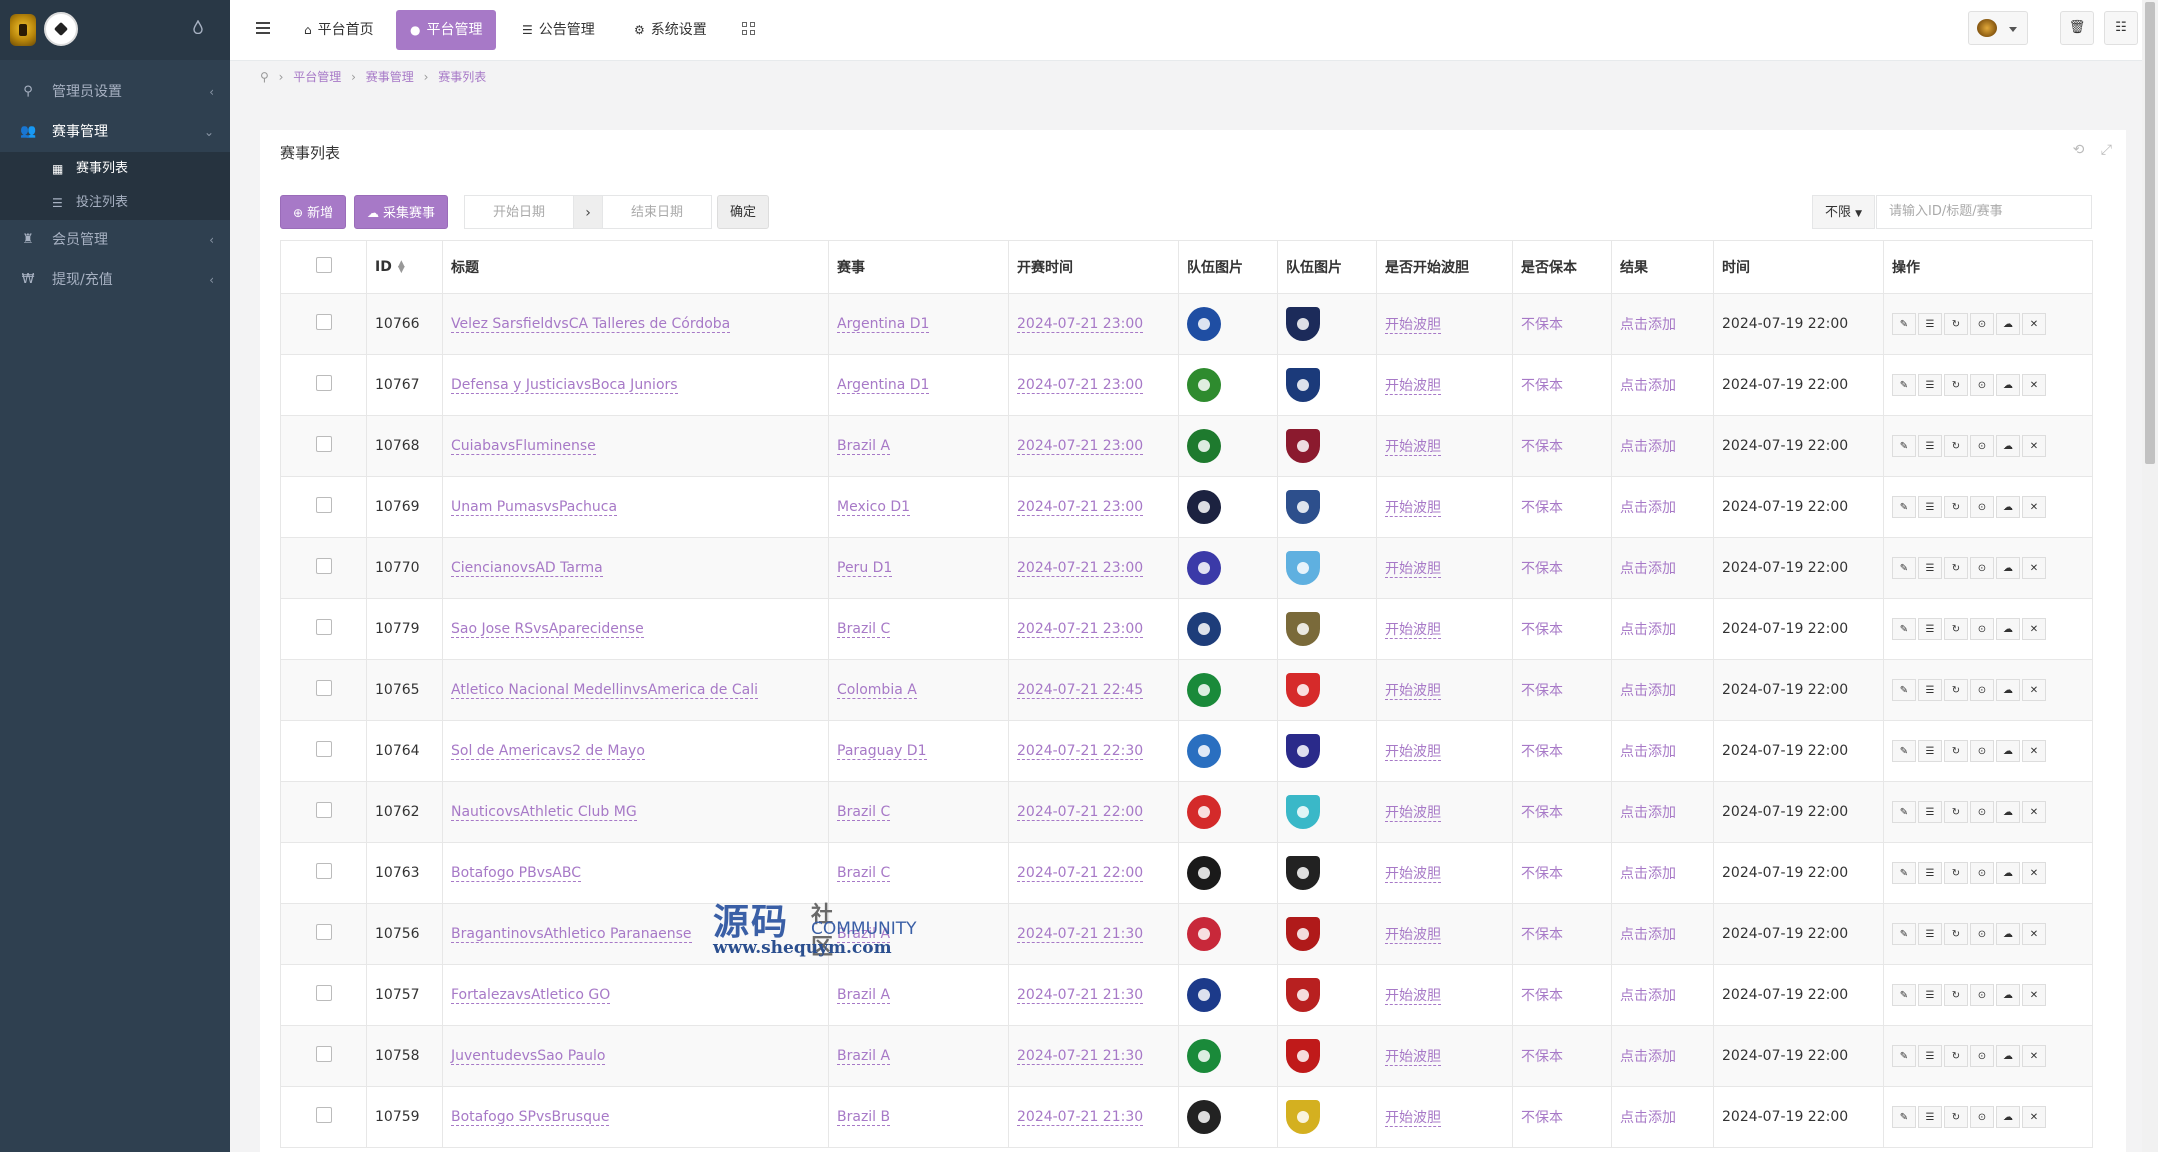 This screenshot has width=2158, height=1152. Describe the element at coordinates (339, 30) in the screenshot. I see `tab-platform-home: ⌂ 平台首页` at that location.